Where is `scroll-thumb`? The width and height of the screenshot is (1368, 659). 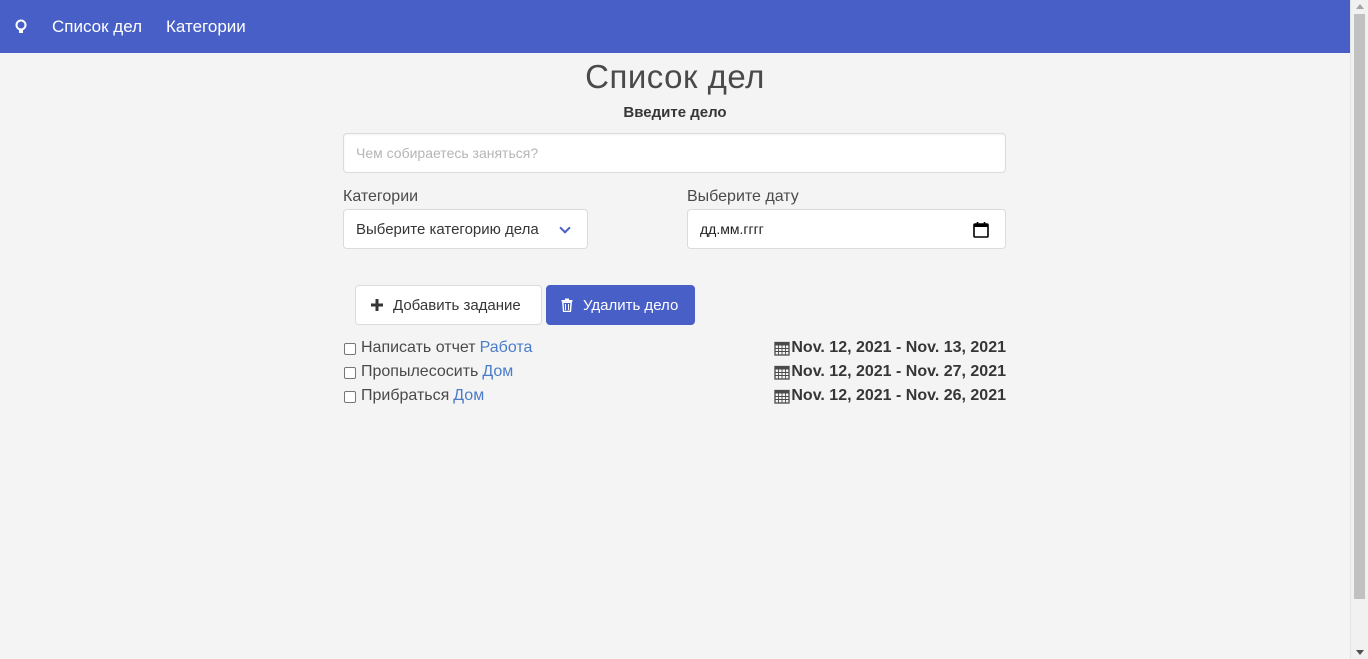
scroll-thumb is located at coordinates (1359, 306).